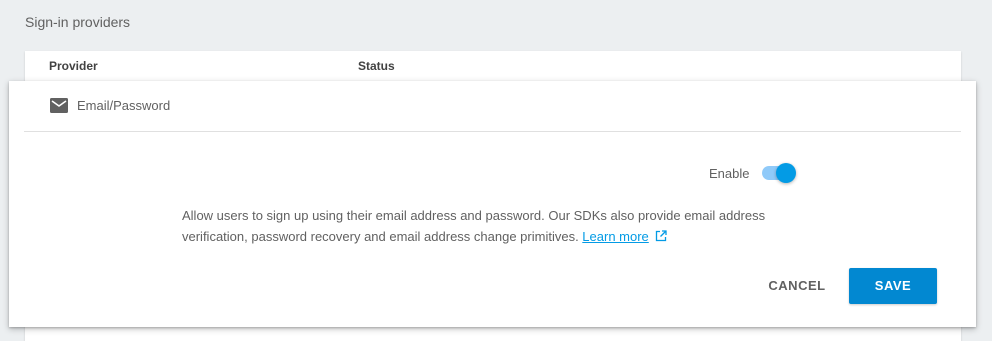 Image resolution: width=992 pixels, height=341 pixels. What do you see at coordinates (797, 286) in the screenshot?
I see `cancel-button: CANCEL` at bounding box center [797, 286].